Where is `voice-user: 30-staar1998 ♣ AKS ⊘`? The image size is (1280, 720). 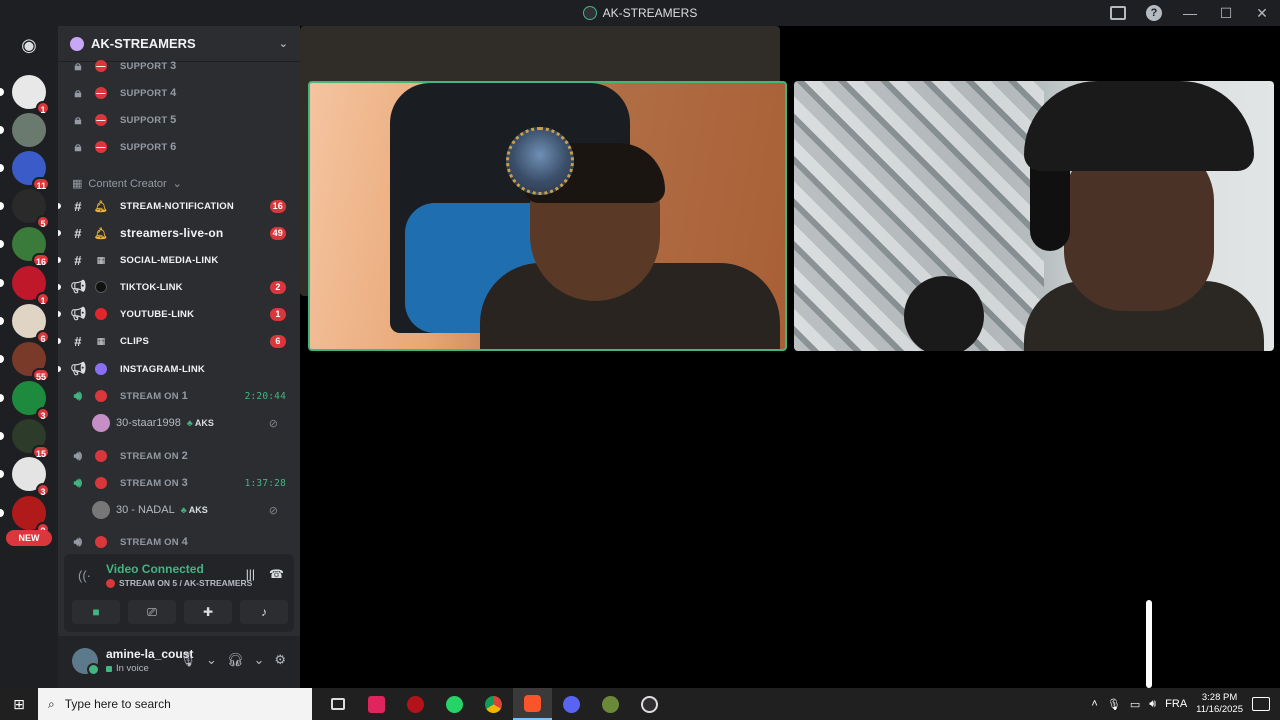
voice-user: 30-staar1998 ♣ AKS ⊘ is located at coordinates (192, 423).